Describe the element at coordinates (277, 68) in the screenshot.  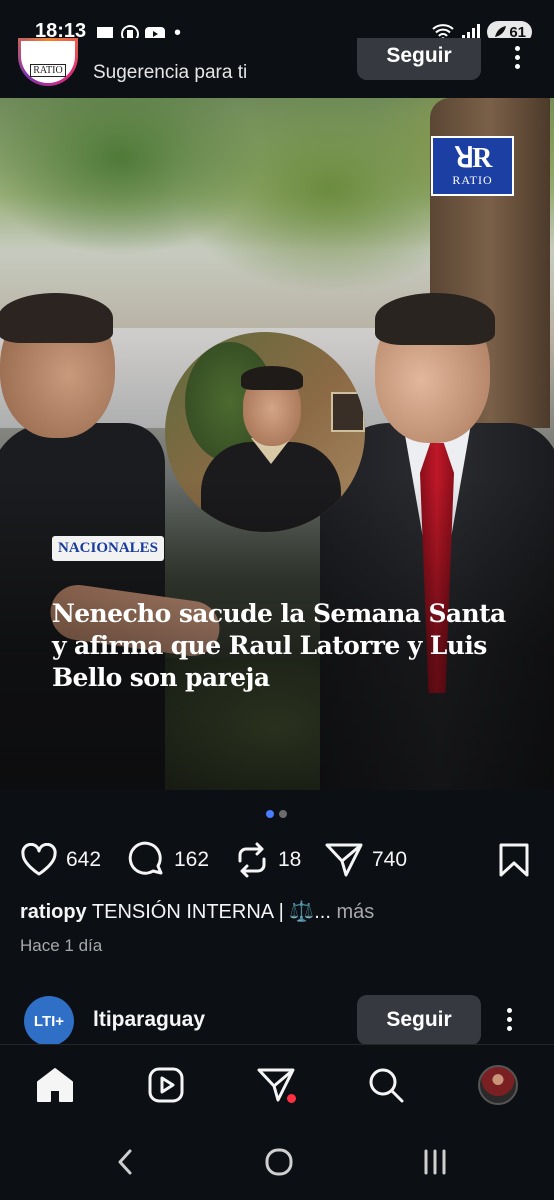
I see `post-header: RATIO Sugerencia para ti Seguir` at that location.